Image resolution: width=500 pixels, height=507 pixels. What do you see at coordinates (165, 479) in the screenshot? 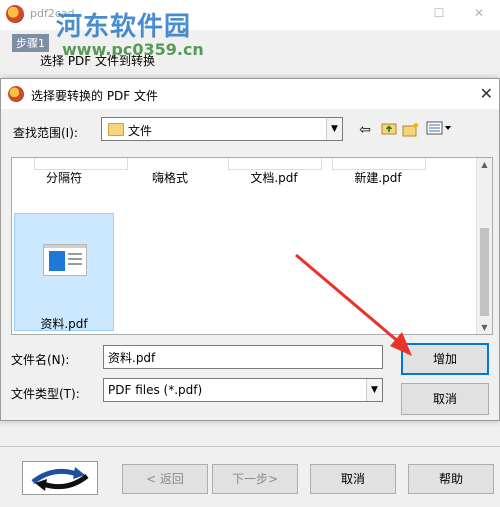
I see `back-button: < 返回` at bounding box center [165, 479].